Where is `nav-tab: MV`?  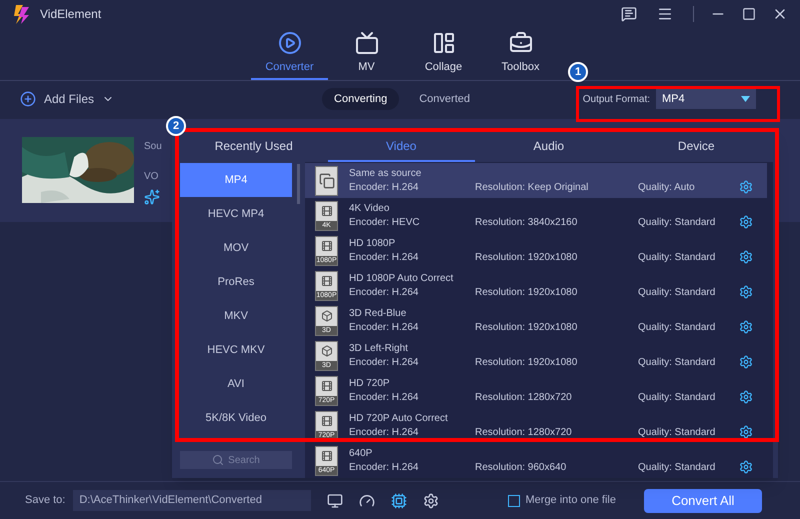 nav-tab: MV is located at coordinates (366, 54).